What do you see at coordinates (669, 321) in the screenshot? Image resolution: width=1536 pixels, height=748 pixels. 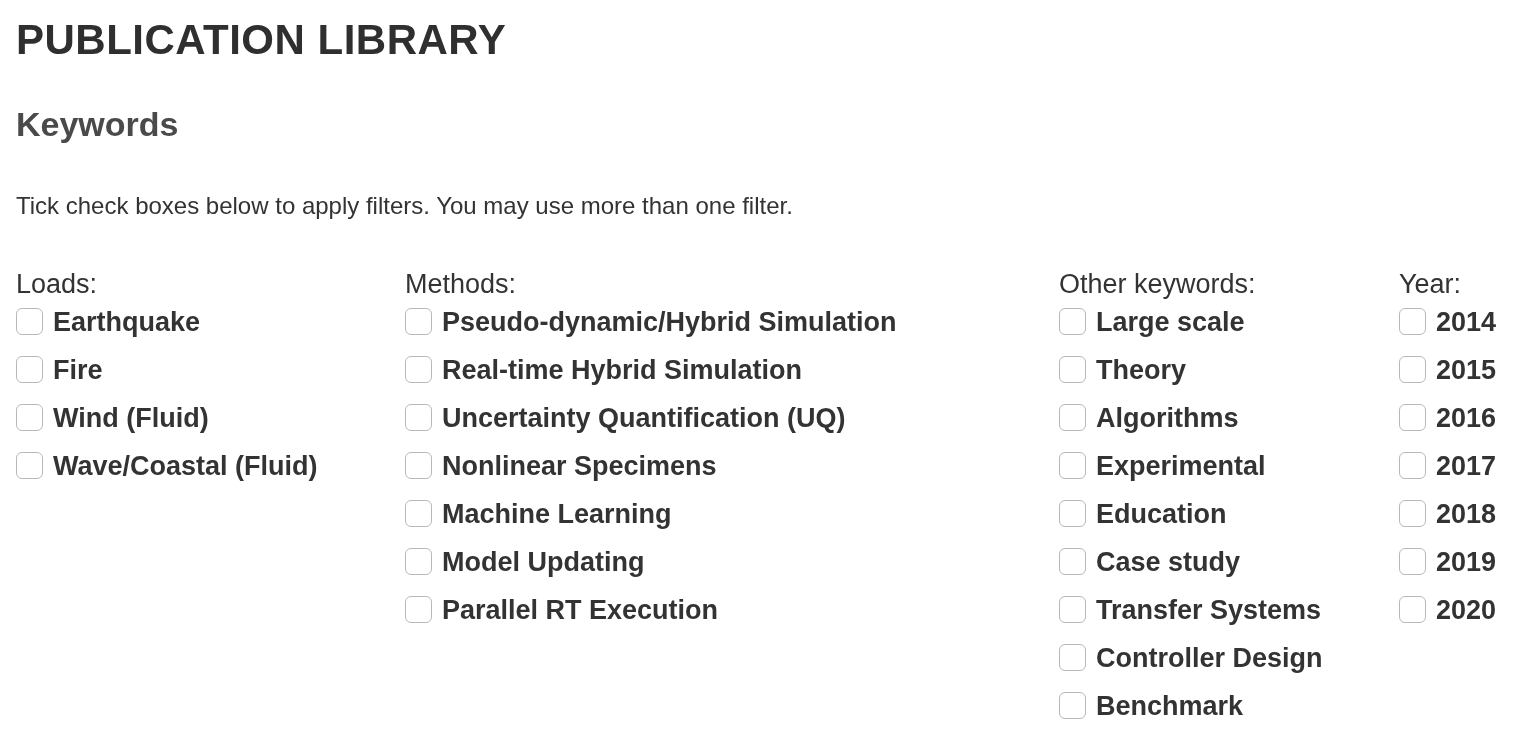 I see `checkbox-label: Pseudo-dynamic/Hybrid Simulation` at bounding box center [669, 321].